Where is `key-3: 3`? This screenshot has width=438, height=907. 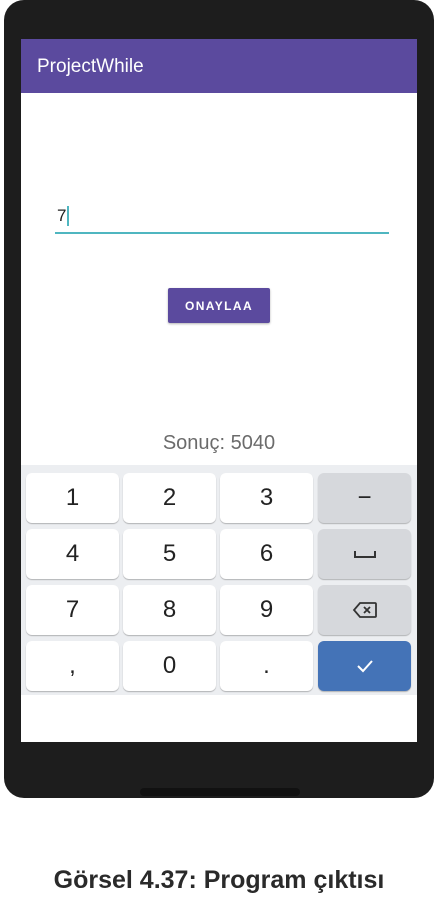 key-3: 3 is located at coordinates (266, 498).